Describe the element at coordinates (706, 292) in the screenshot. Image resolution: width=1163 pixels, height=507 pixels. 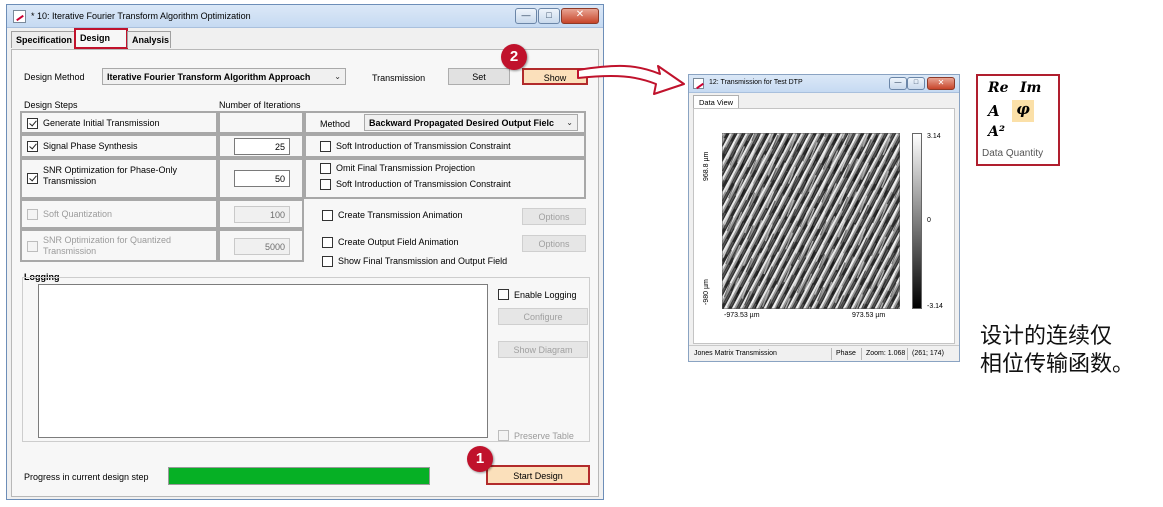
I see `y-axis-bottom-label: -980 µm` at that location.